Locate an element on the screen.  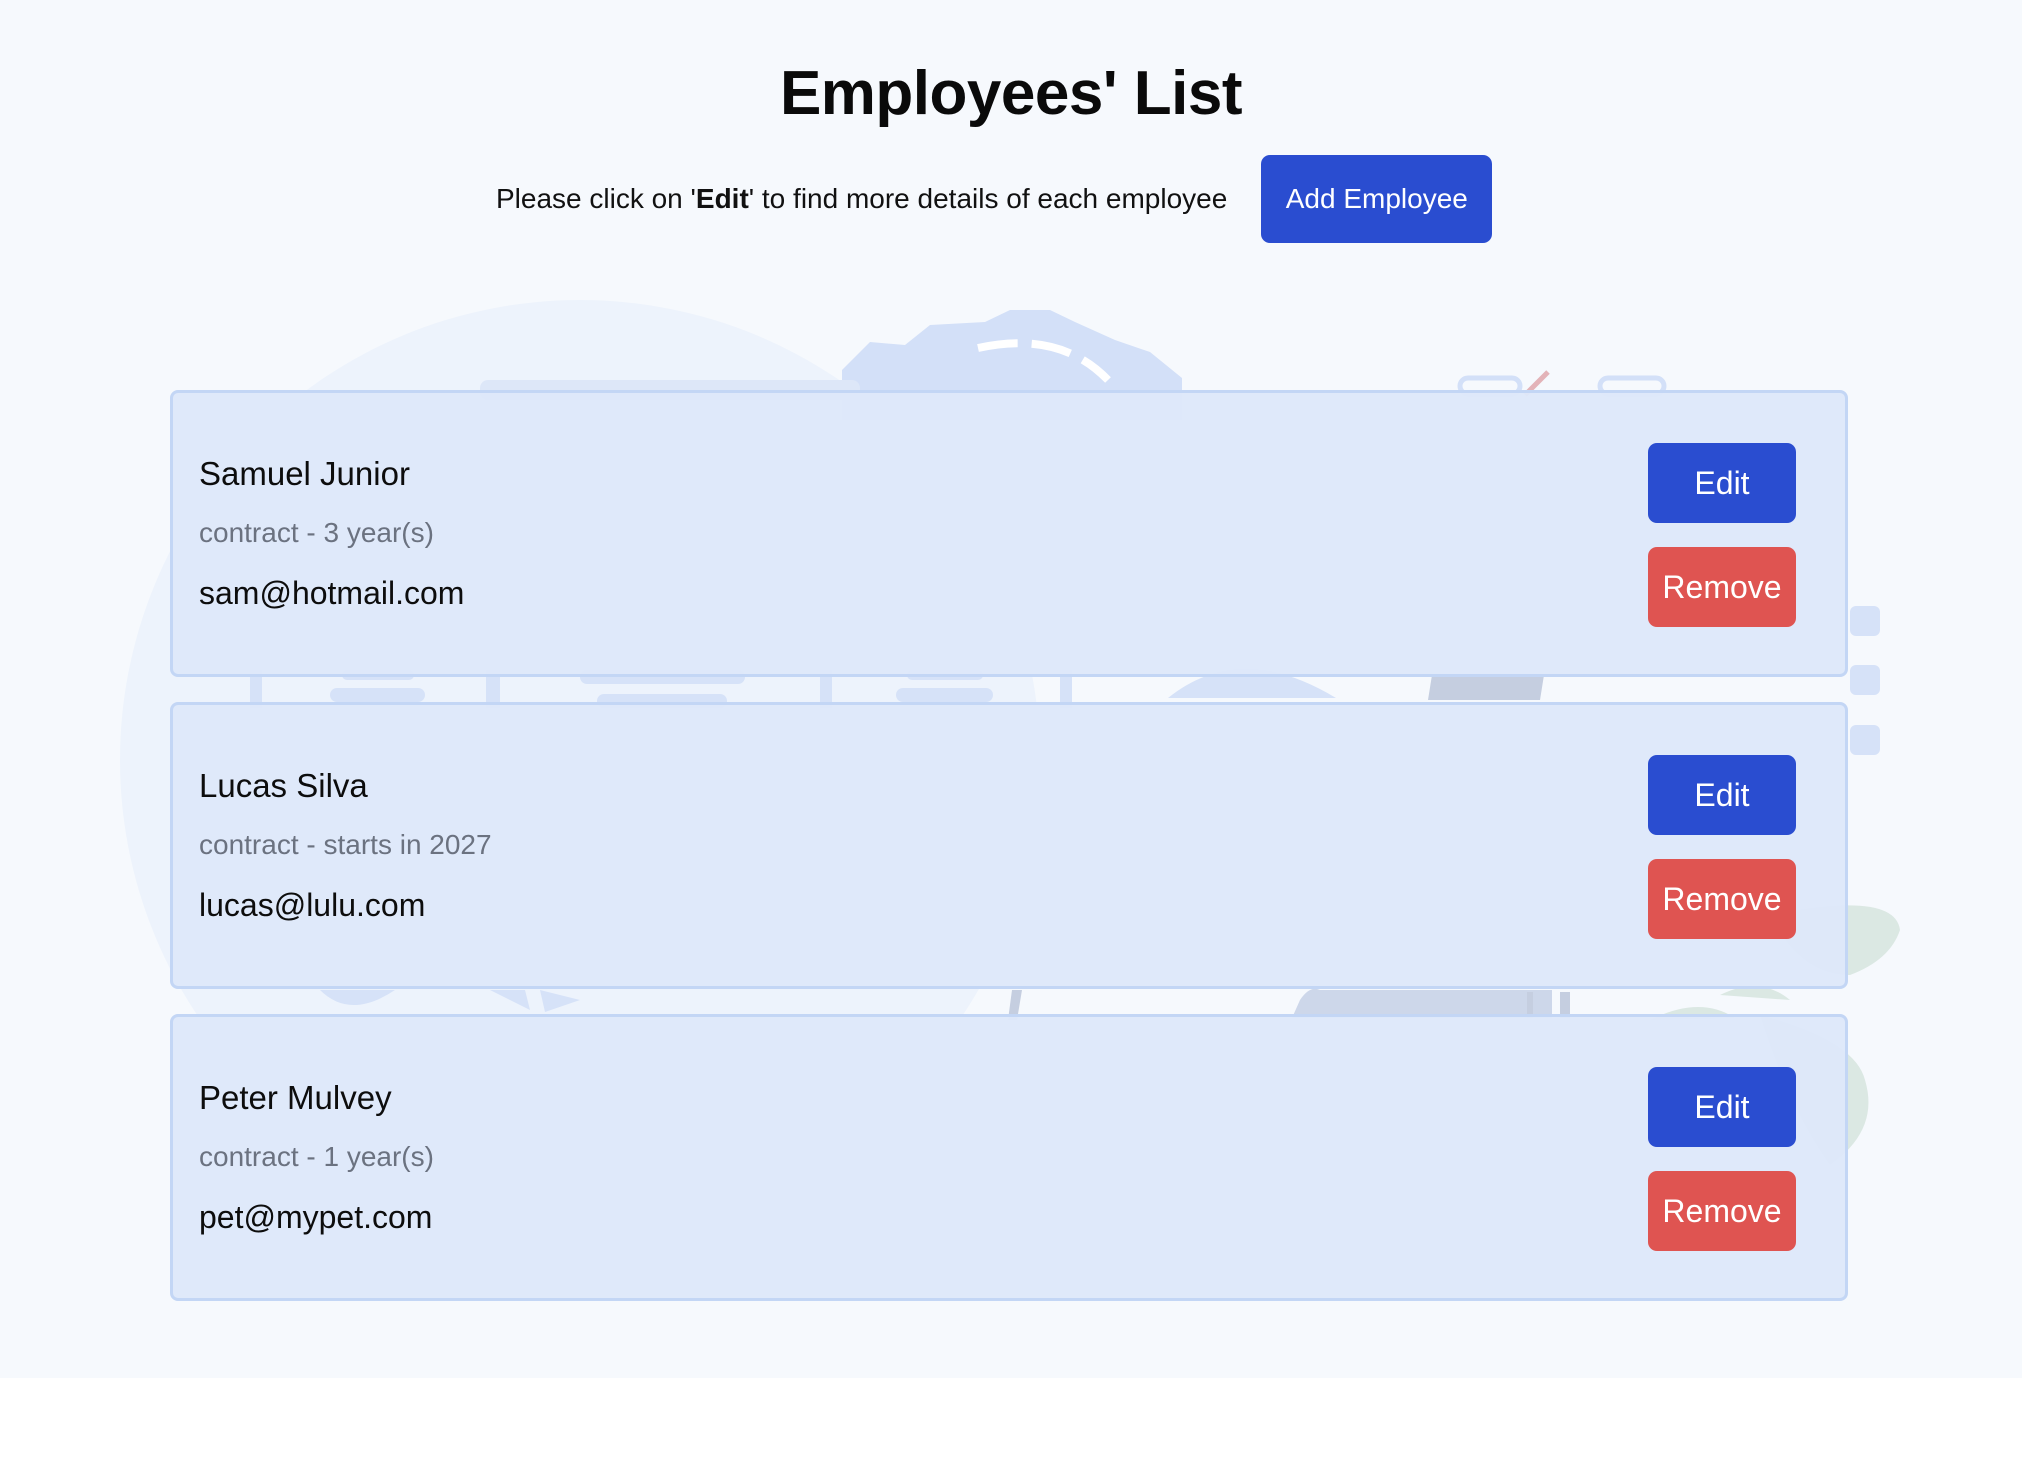
instructions-suffix: ' to find more details of each employee is located at coordinates (988, 198).